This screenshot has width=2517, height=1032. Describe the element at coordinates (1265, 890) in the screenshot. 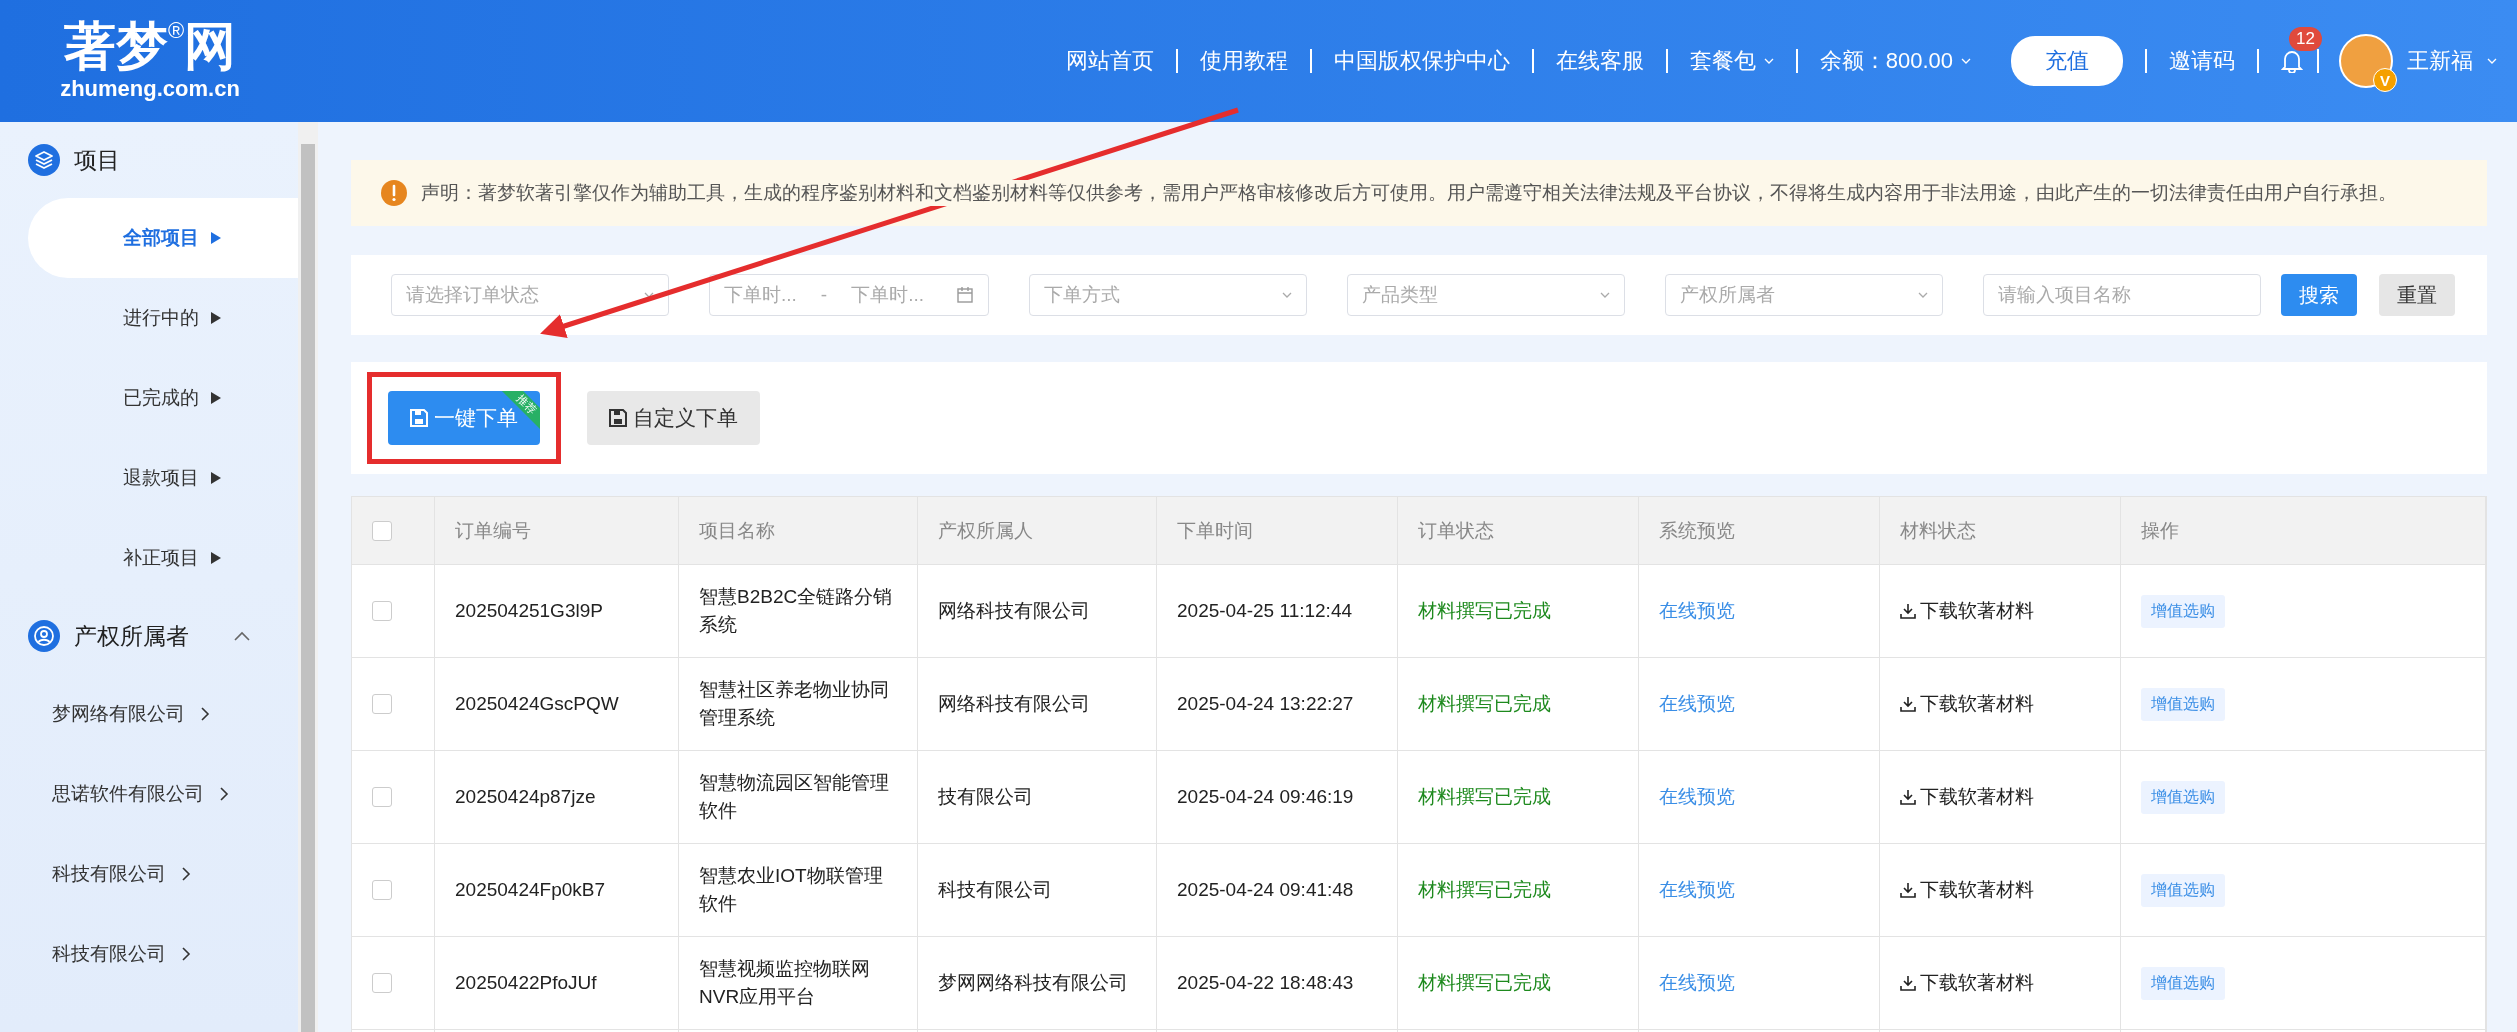

I see `table-cell-text: 2025-04-24 09:41:48` at that location.